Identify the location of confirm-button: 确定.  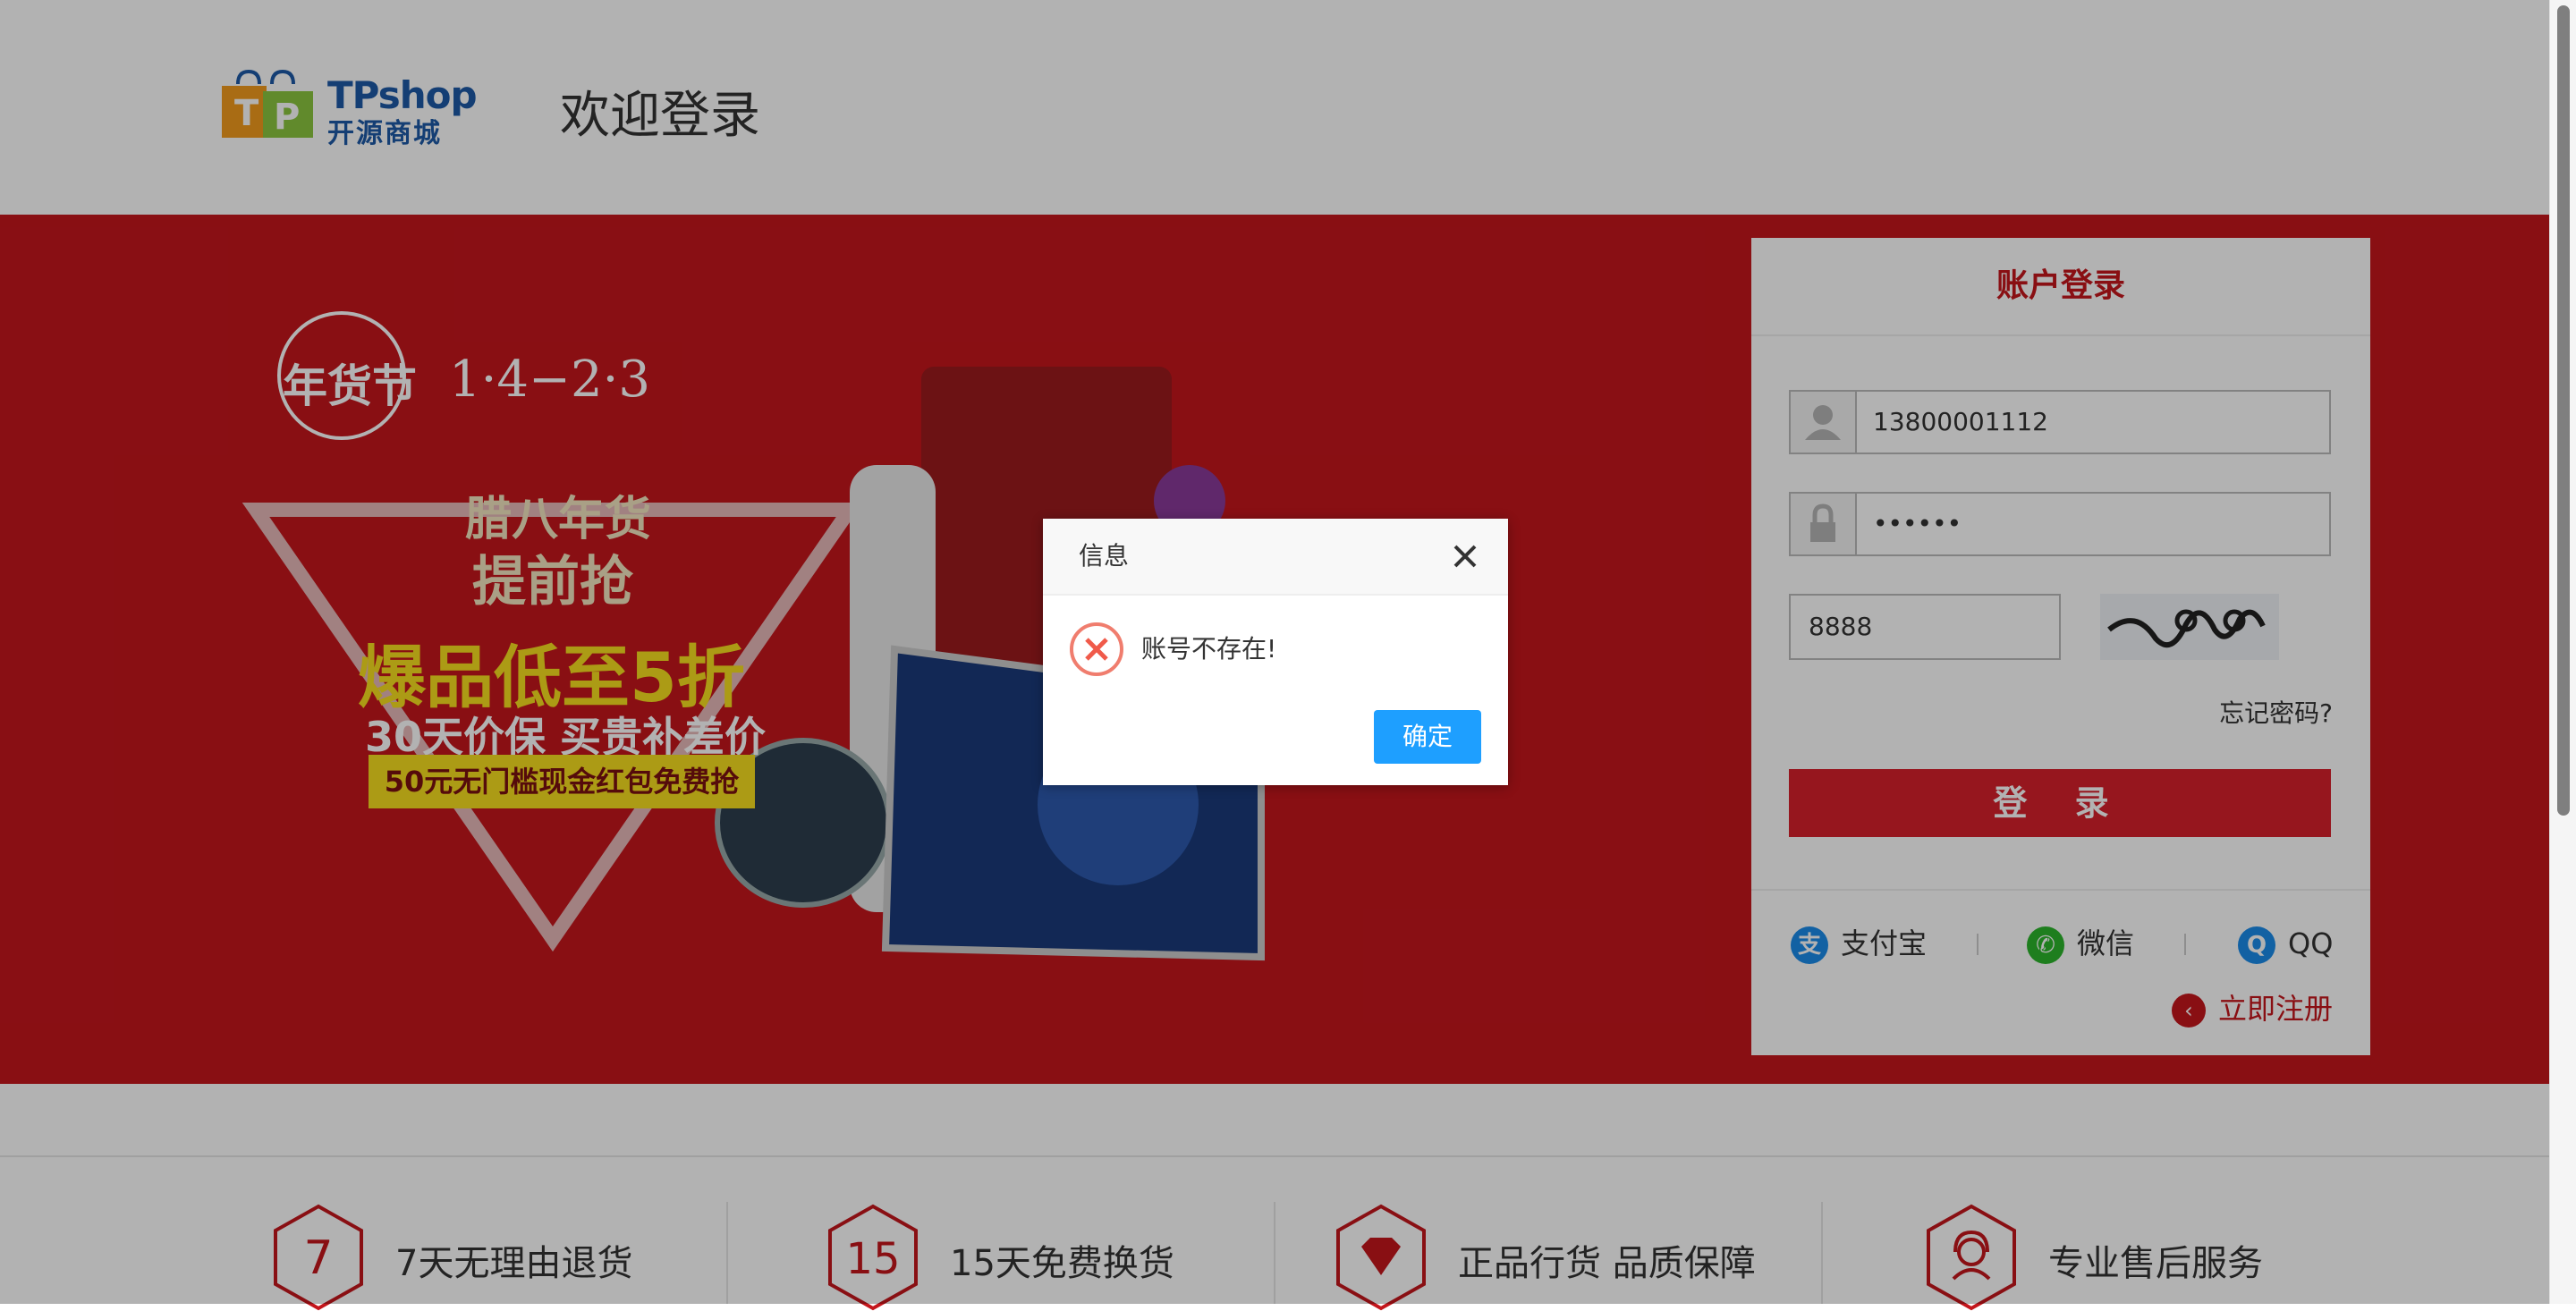
(1427, 737).